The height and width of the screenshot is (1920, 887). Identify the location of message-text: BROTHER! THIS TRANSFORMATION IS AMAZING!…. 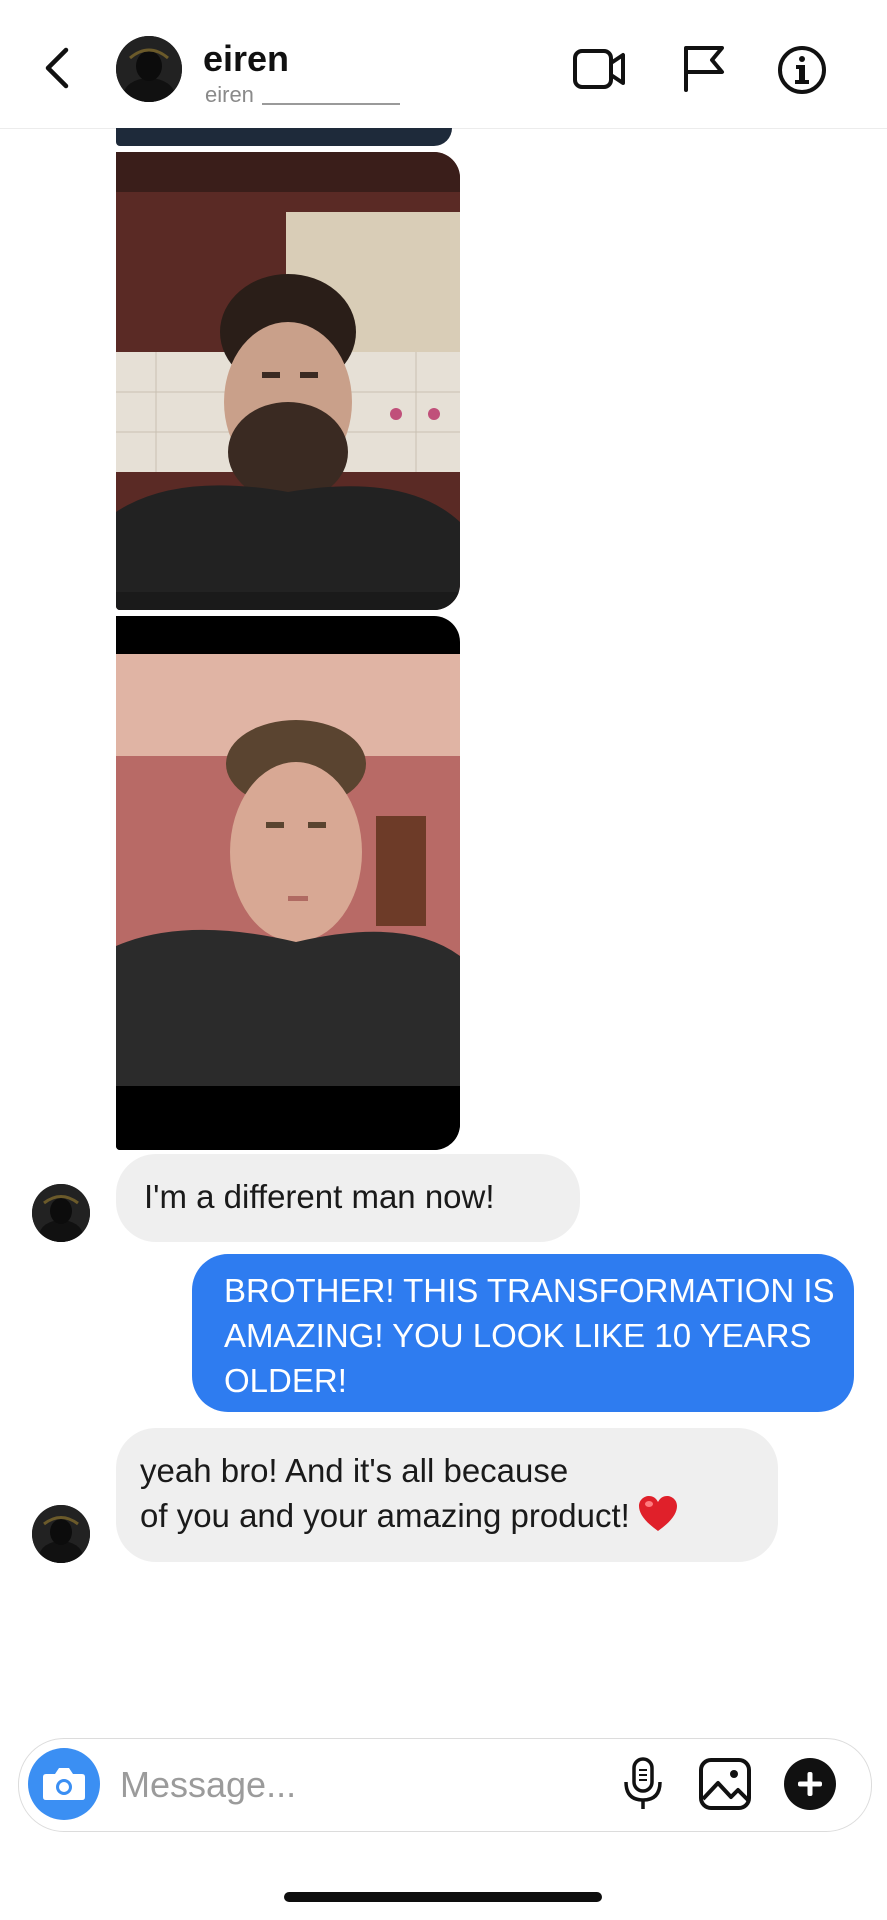
(529, 1335).